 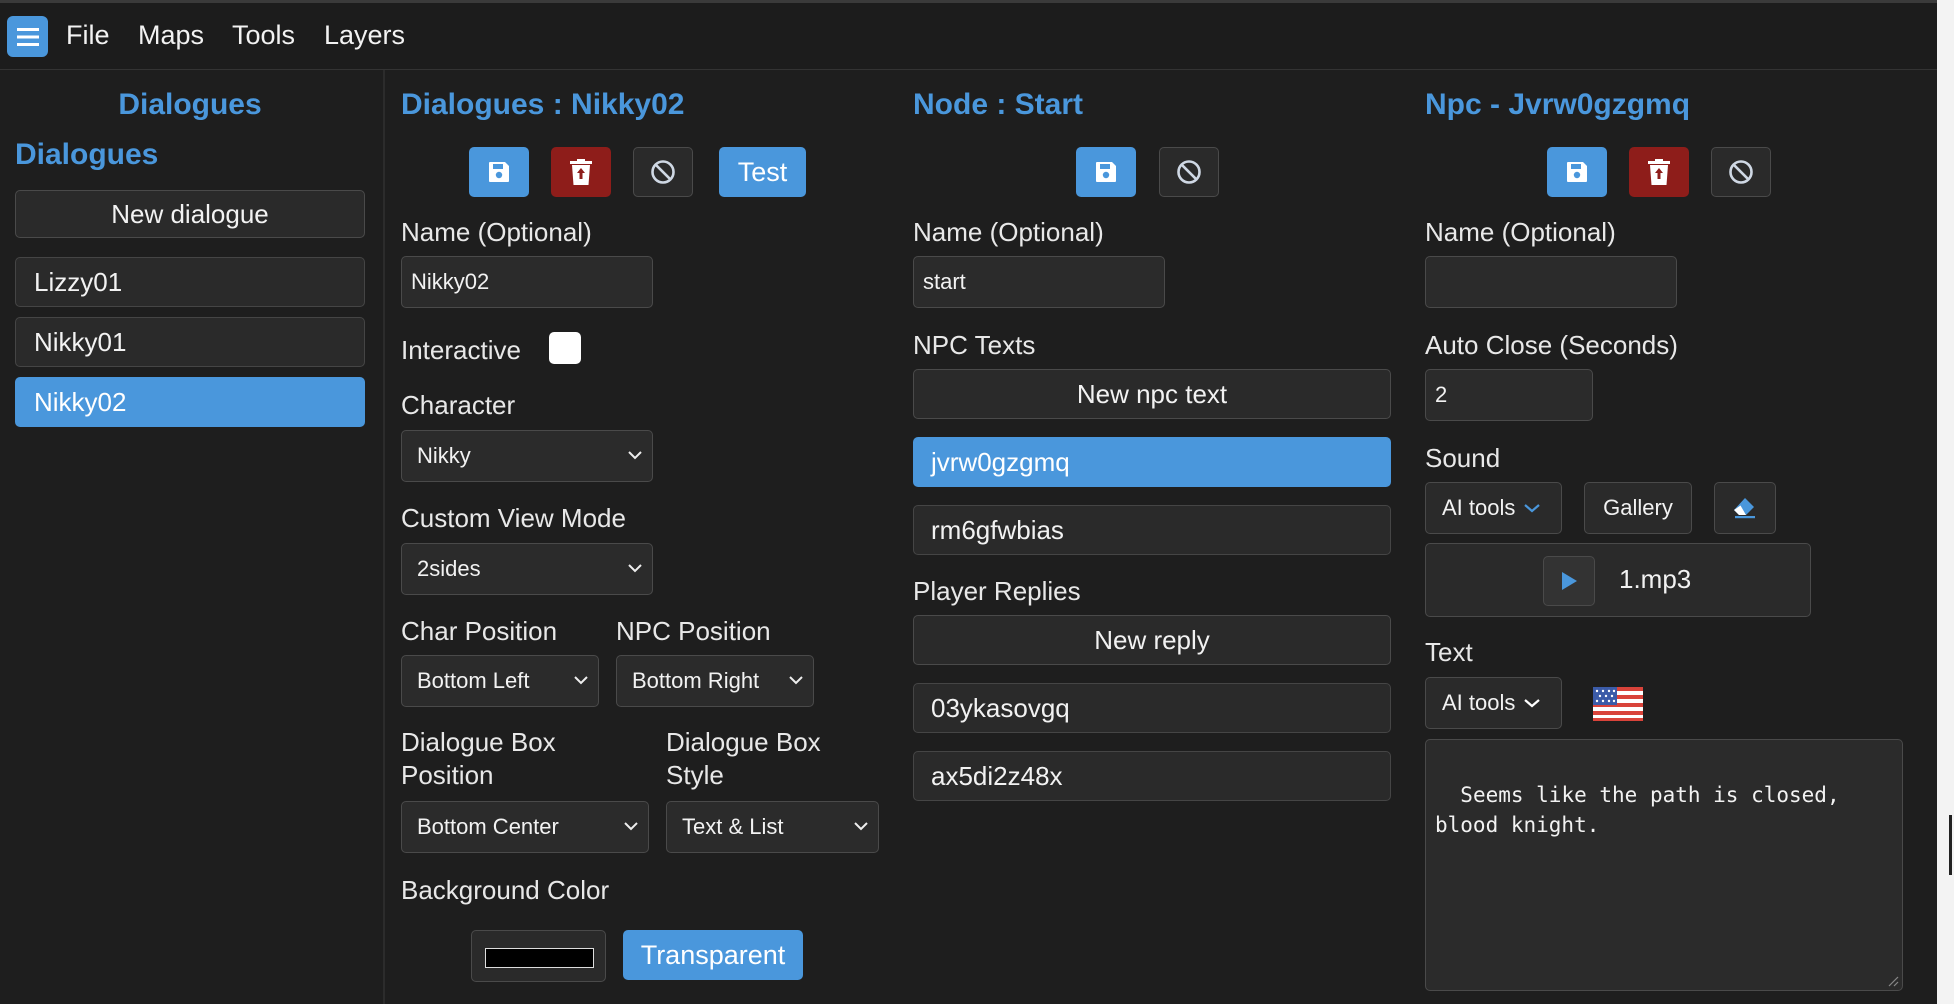 What do you see at coordinates (1152, 394) in the screenshot?
I see `new-npc-text-button: New npc text` at bounding box center [1152, 394].